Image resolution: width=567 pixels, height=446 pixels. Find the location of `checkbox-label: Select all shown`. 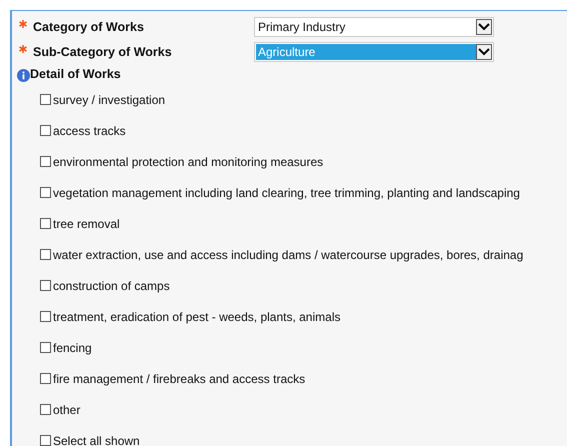

checkbox-label: Select all shown is located at coordinates (96, 440).